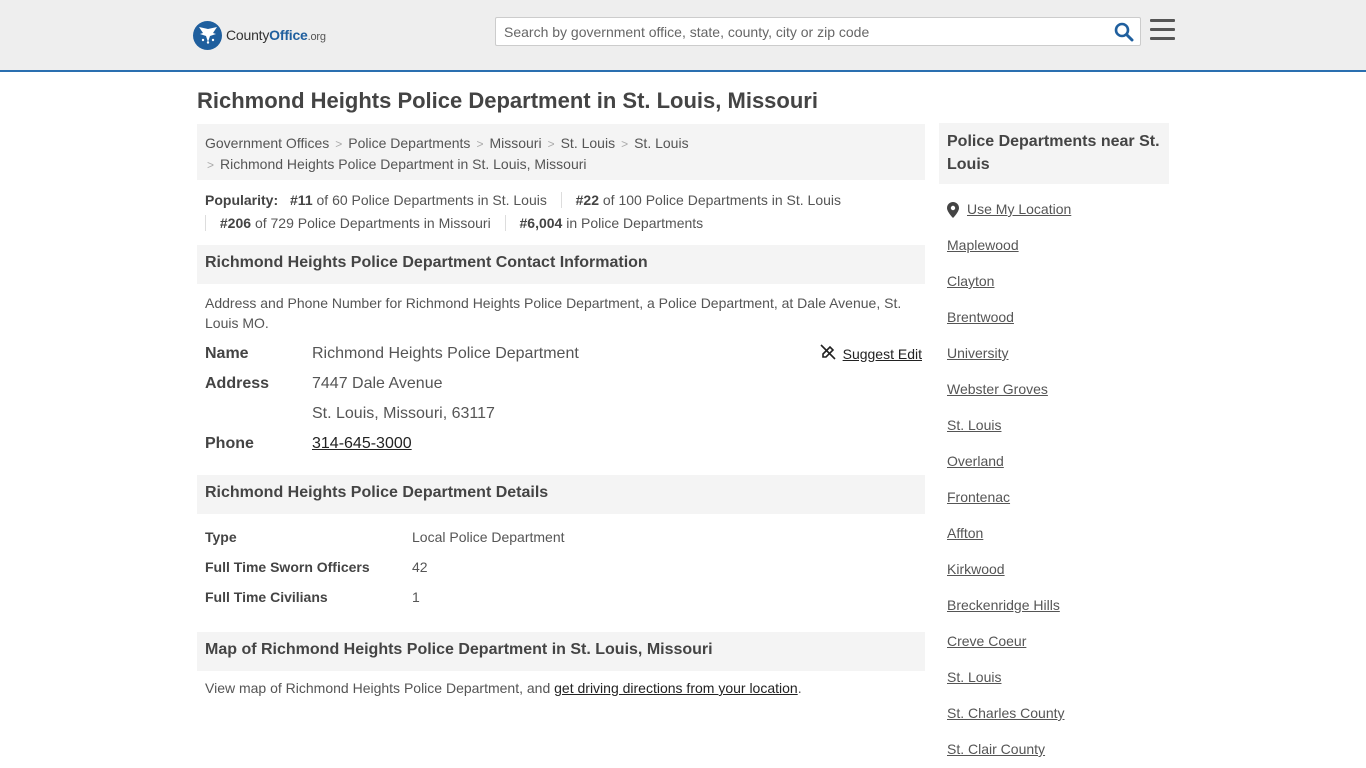 The image size is (1366, 768). What do you see at coordinates (403, 413) in the screenshot?
I see `address-line2: St. Louis, Missouri, 63117` at bounding box center [403, 413].